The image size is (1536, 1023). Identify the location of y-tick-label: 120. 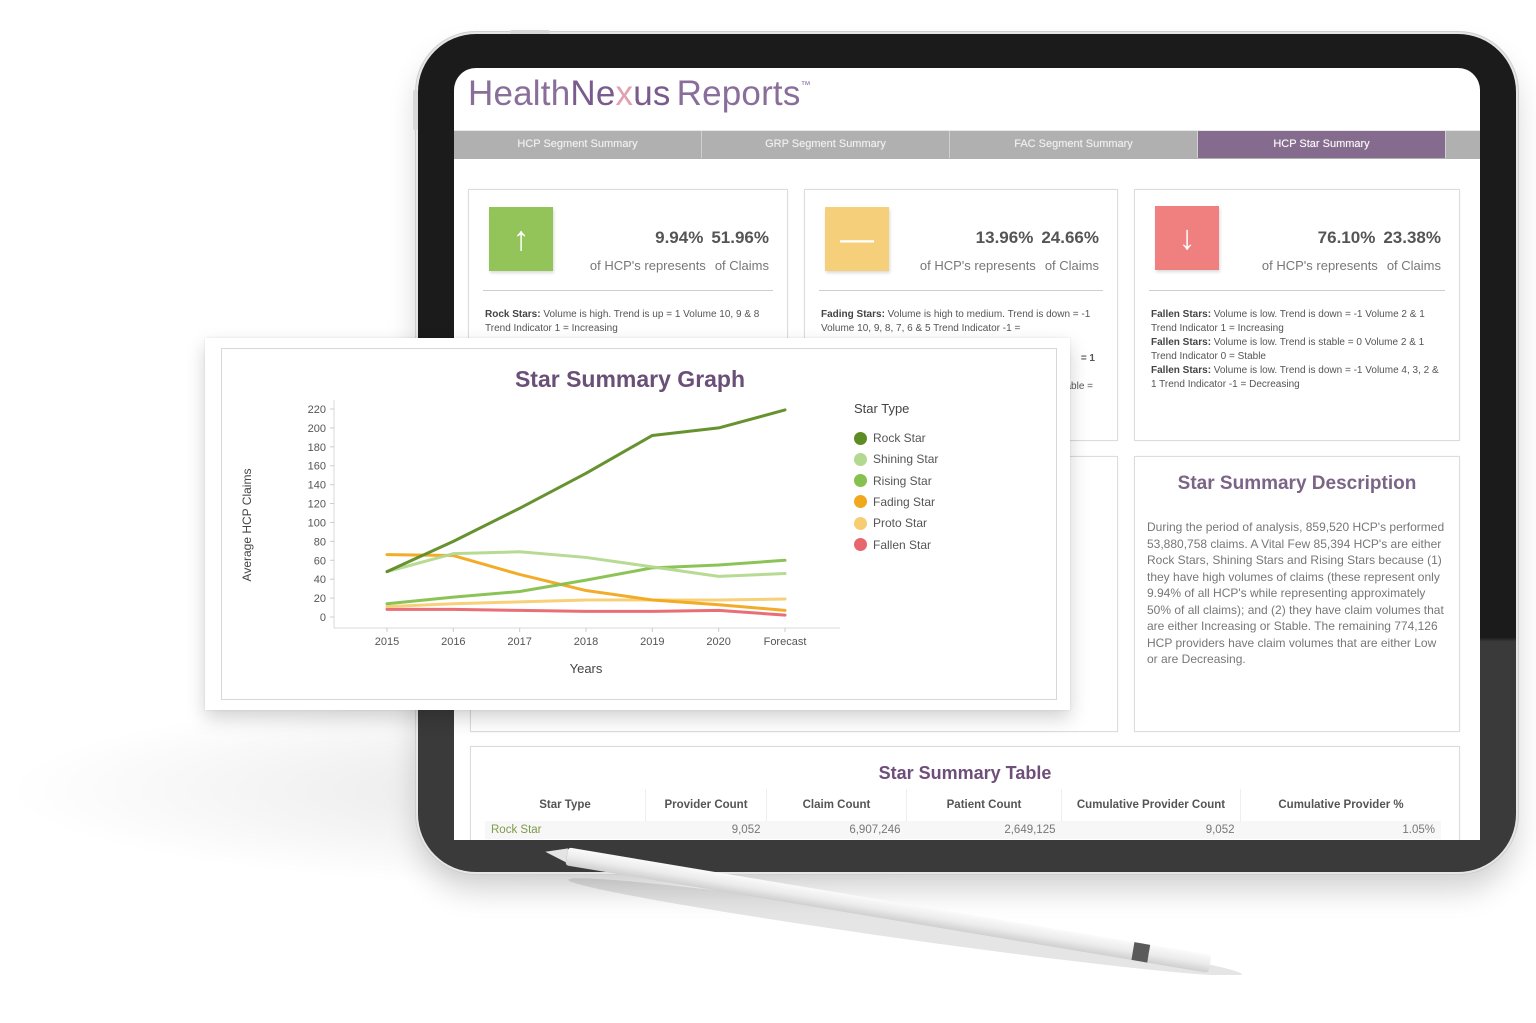
(317, 505).